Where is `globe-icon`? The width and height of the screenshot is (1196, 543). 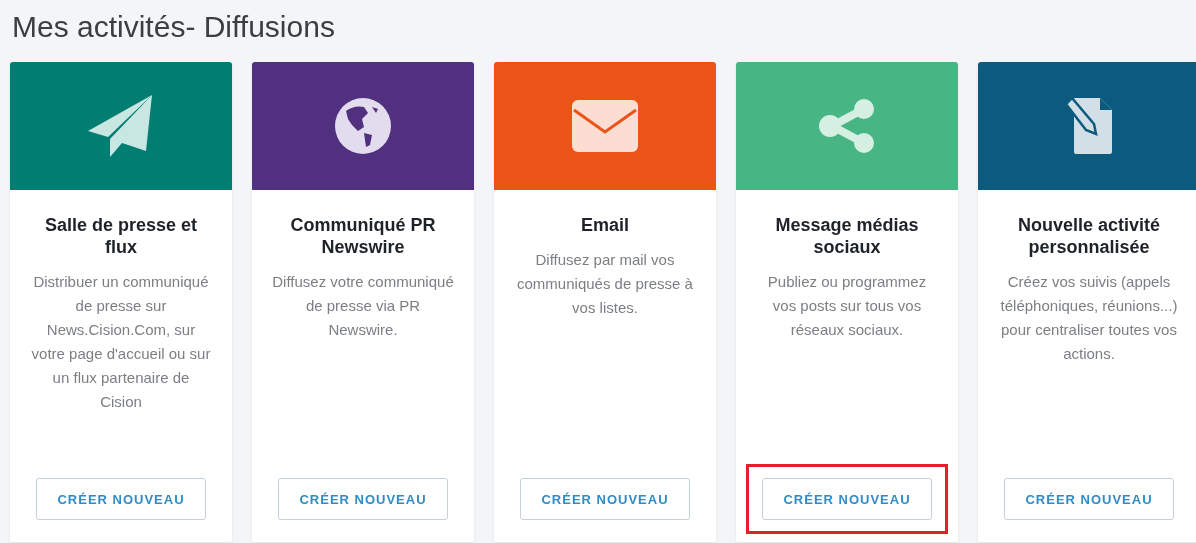 globe-icon is located at coordinates (363, 126).